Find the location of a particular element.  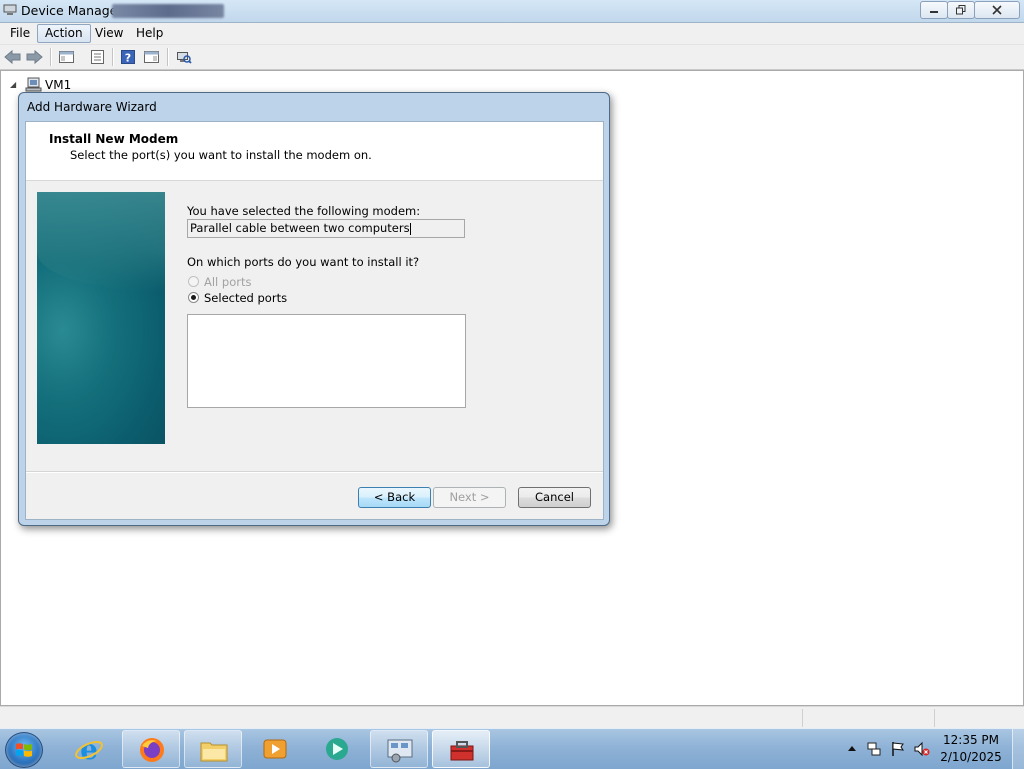

taskbar-toolbox is located at coordinates (461, 749).